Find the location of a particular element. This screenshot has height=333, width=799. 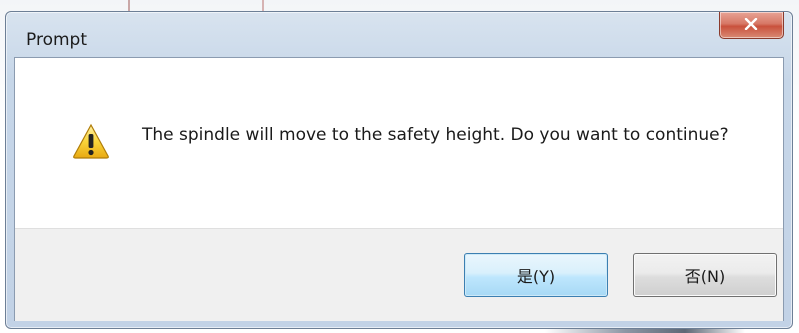

warning-icon is located at coordinates (91, 141).